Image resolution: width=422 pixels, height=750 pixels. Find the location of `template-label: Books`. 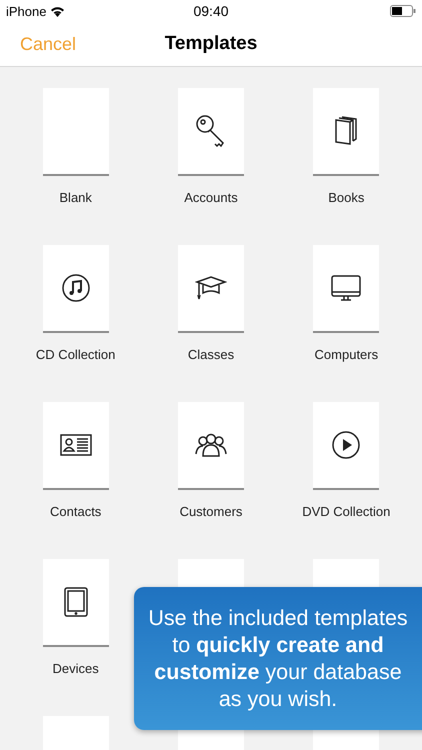

template-label: Books is located at coordinates (346, 197).